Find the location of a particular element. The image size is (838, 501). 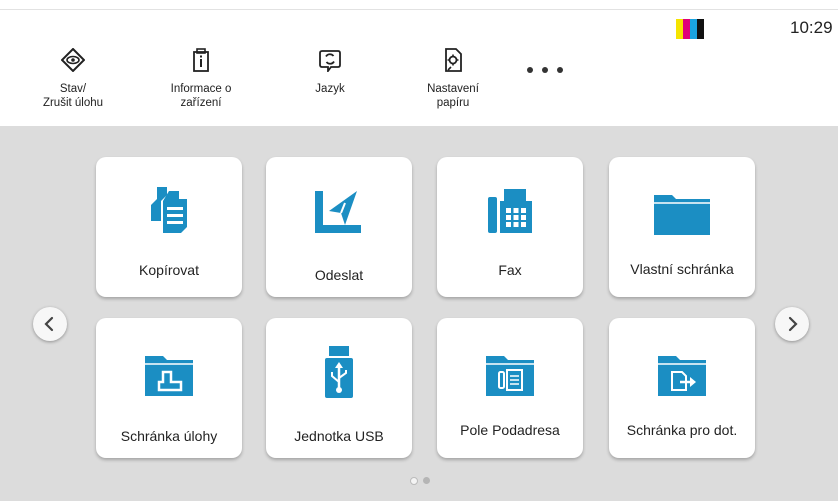

tile-copy: Kopírovat is located at coordinates (169, 227).